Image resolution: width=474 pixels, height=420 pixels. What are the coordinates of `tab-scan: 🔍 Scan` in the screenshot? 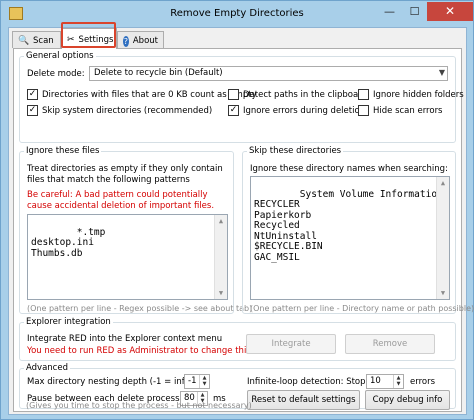 It's located at (36, 39).